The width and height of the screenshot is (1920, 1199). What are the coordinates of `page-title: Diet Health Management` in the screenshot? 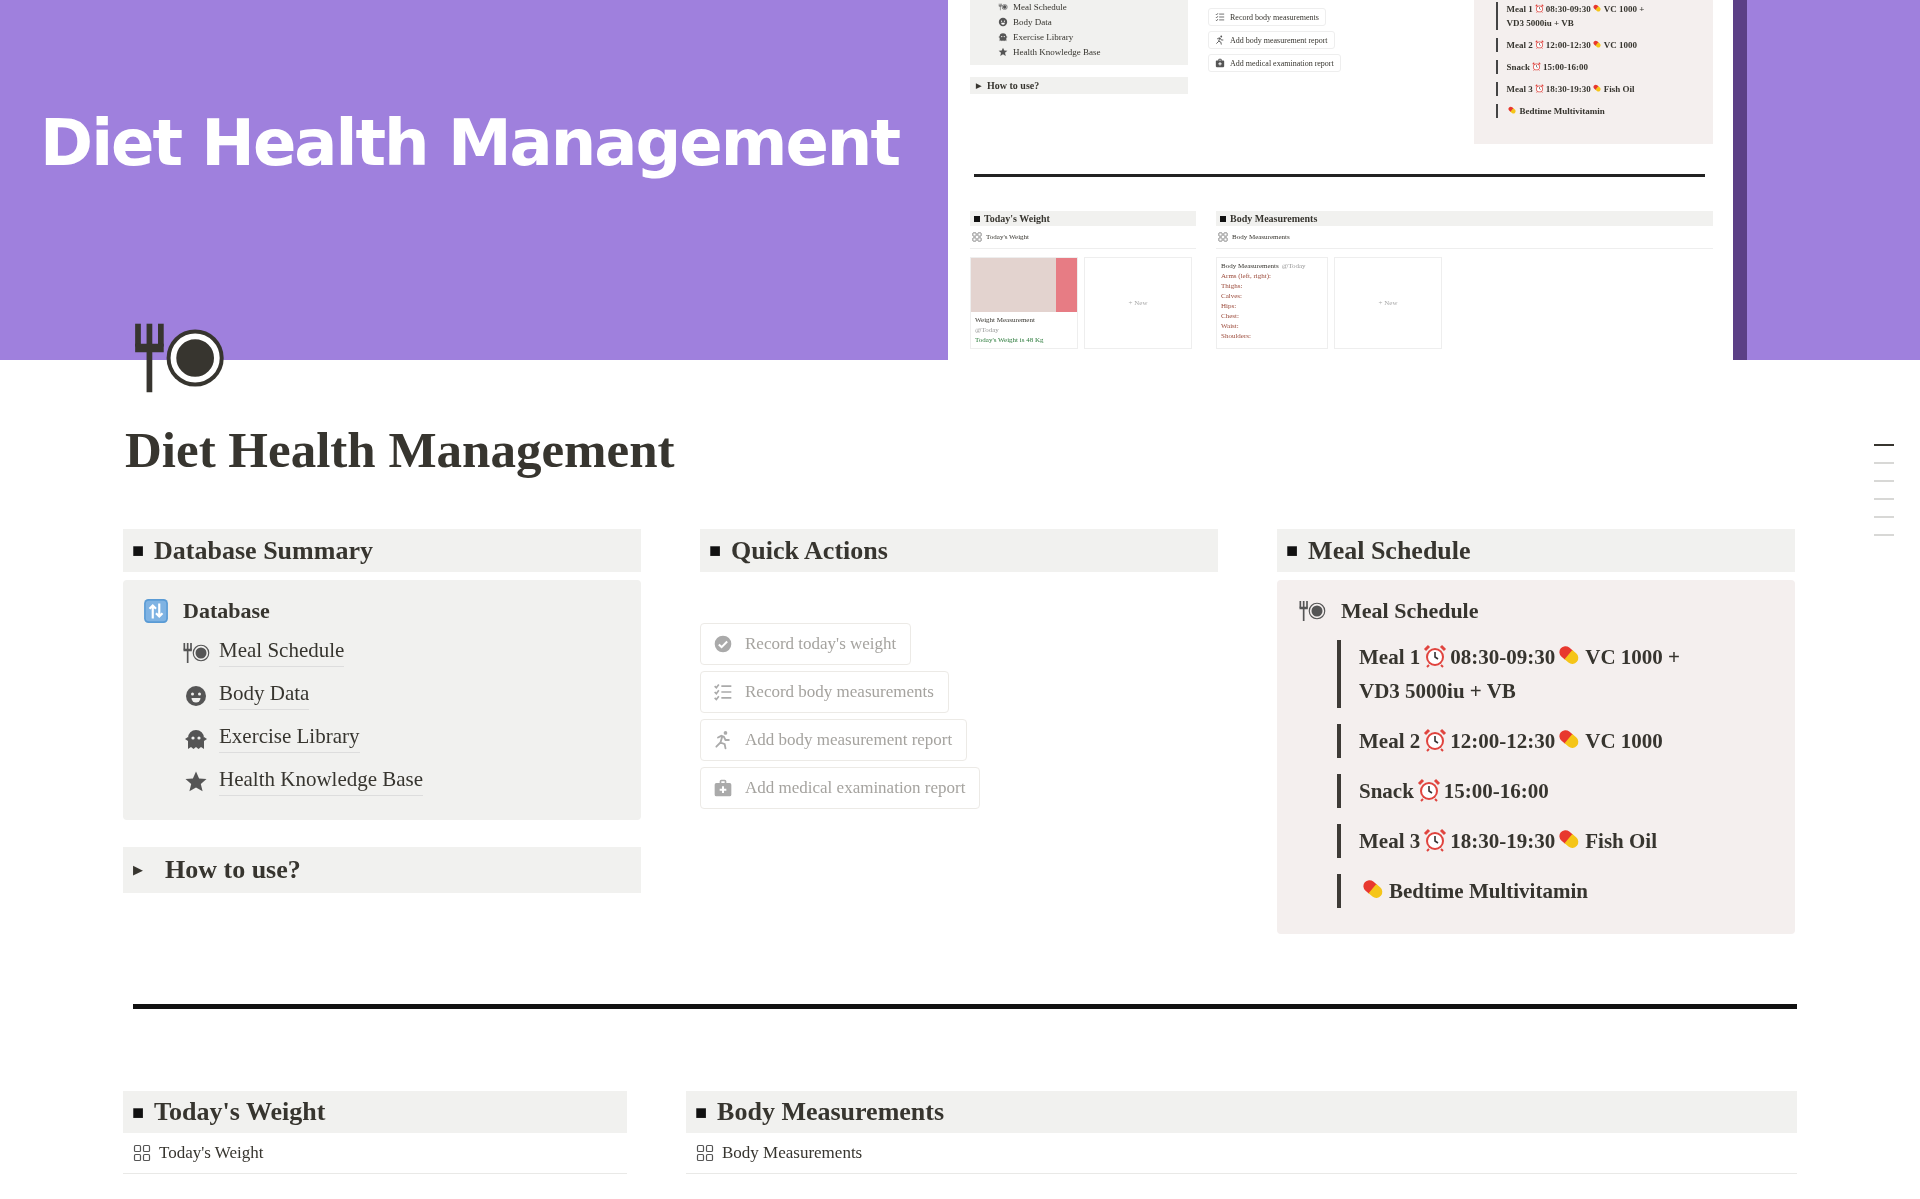 It's located at (400, 450).